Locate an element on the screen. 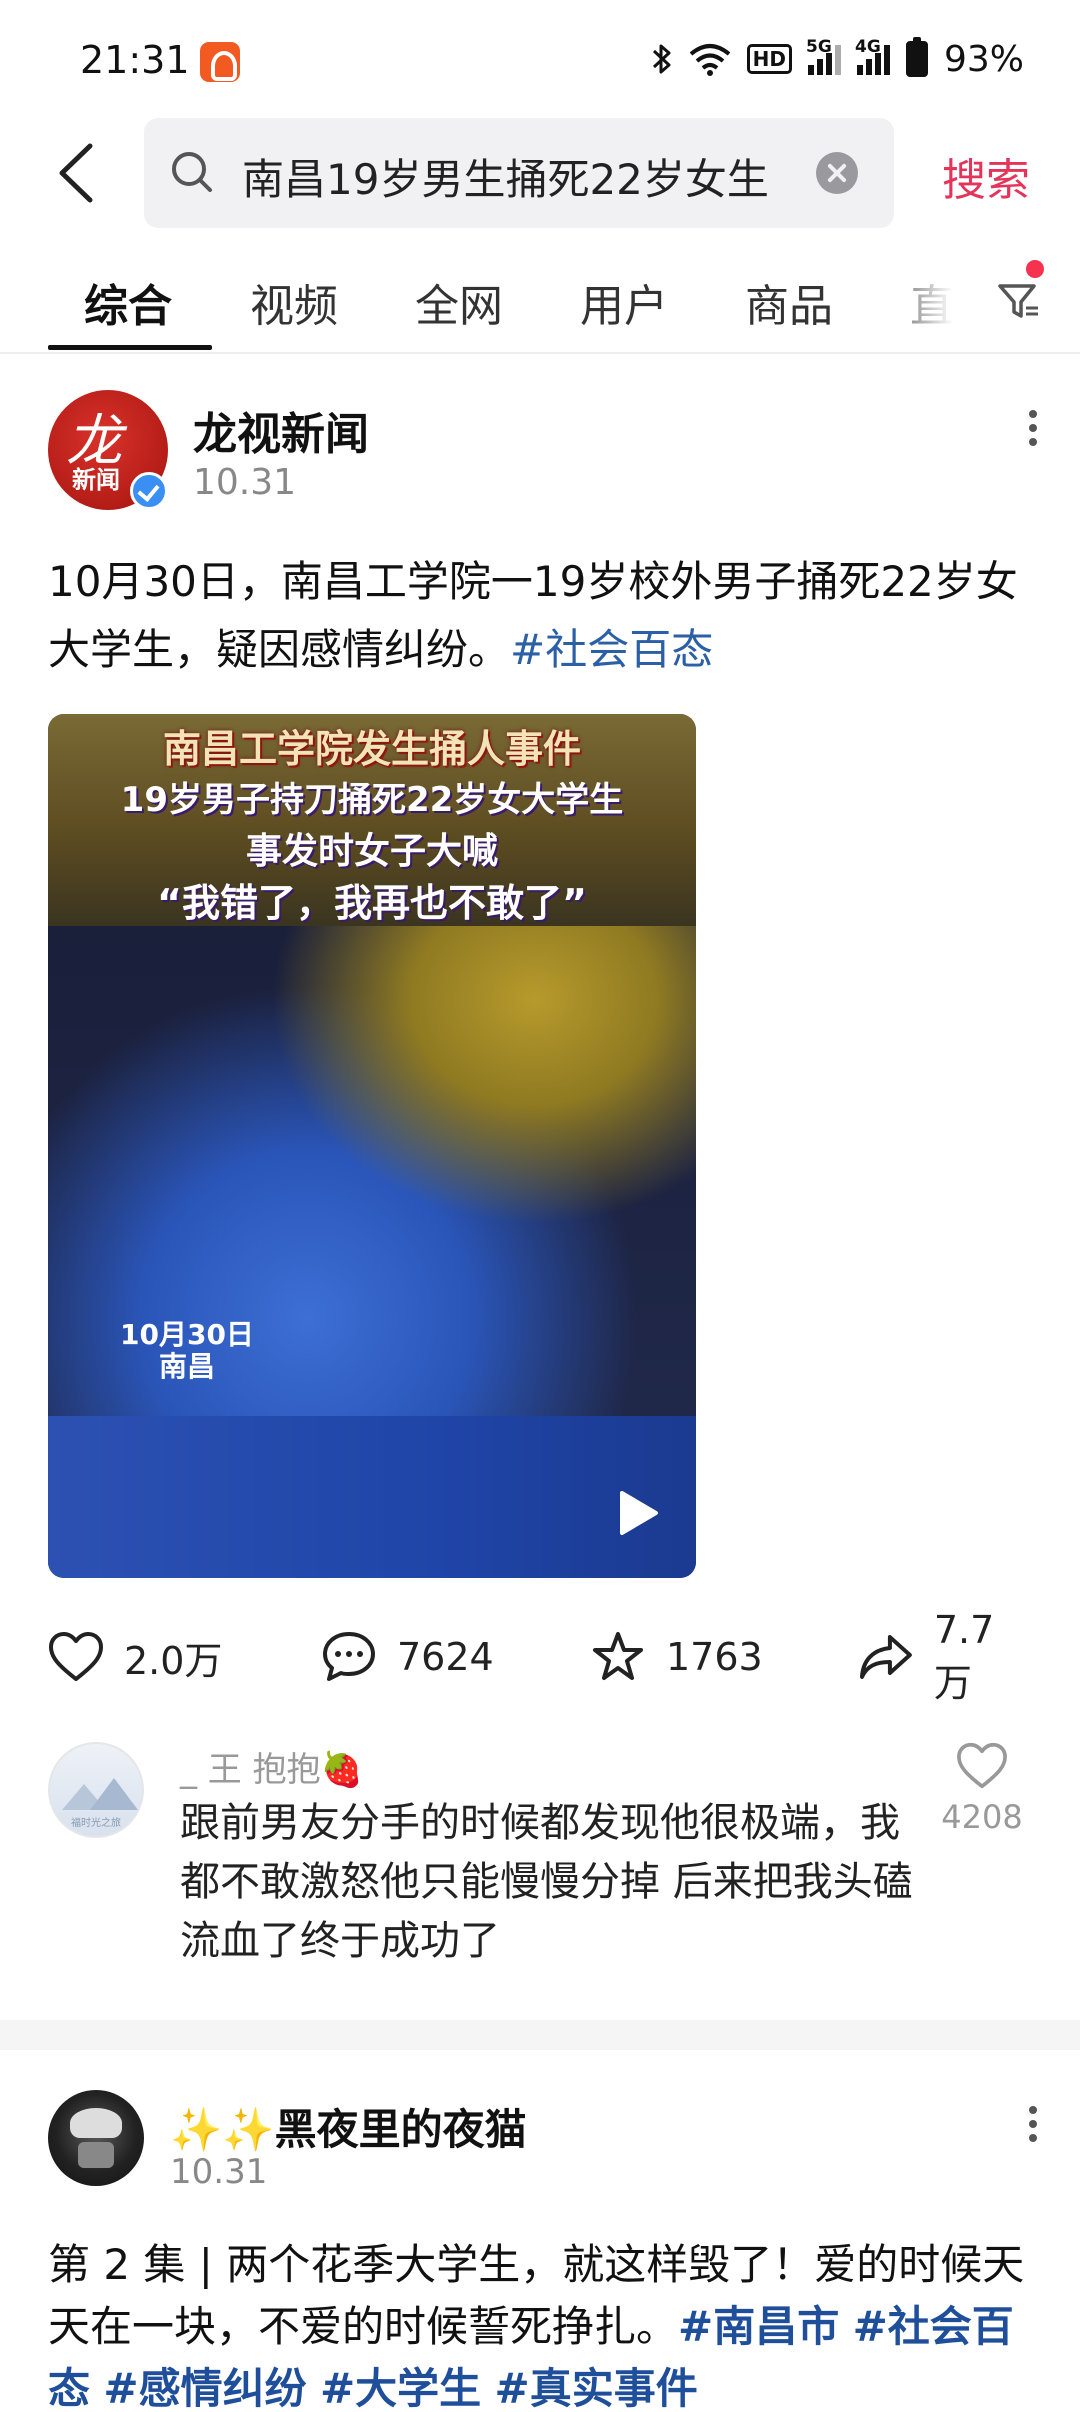  signal-5g-icon: 5G is located at coordinates (823, 56).